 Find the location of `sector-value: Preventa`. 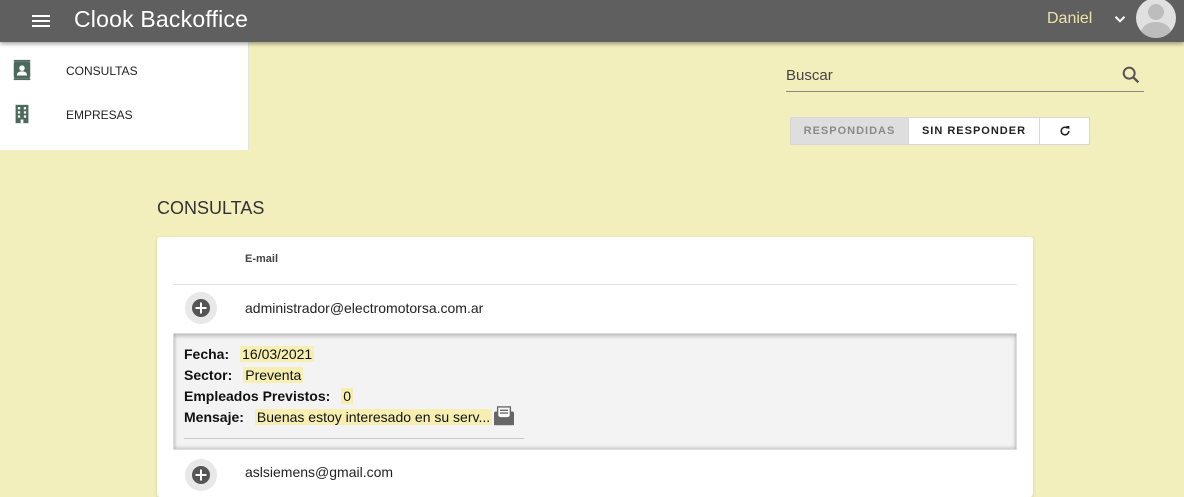

sector-value: Preventa is located at coordinates (273, 375).